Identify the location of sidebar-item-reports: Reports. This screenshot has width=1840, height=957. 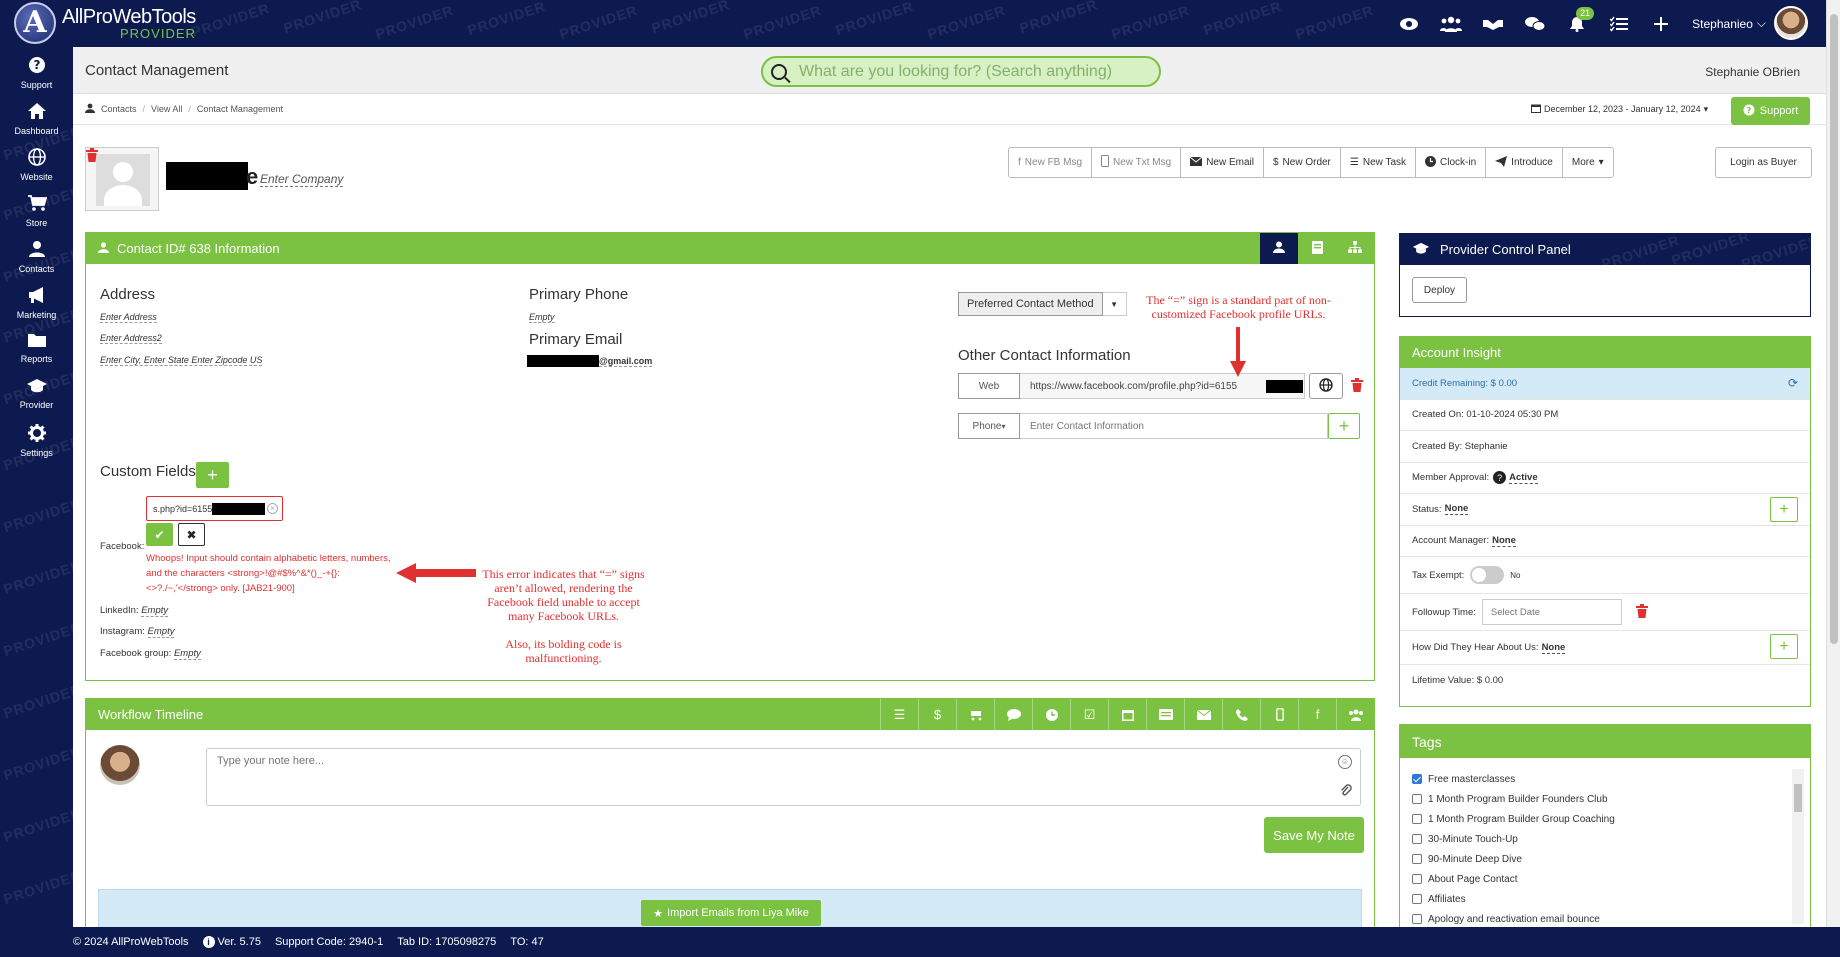
(36, 348).